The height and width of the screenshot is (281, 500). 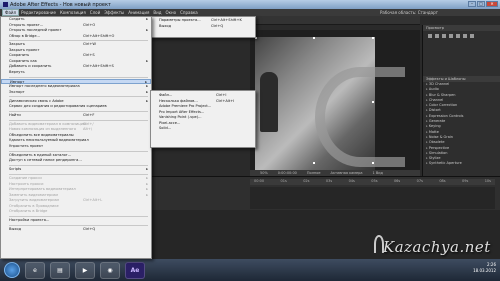 I want to click on menu-item-label: Вернуть, so click(x=17, y=71).